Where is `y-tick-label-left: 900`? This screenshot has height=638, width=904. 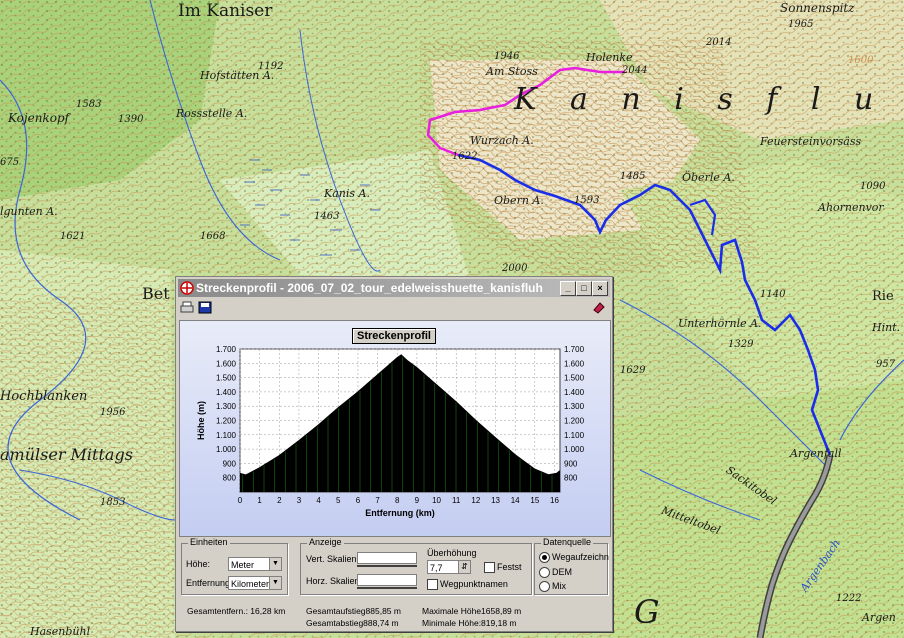 y-tick-label-left: 900 is located at coordinates (230, 463).